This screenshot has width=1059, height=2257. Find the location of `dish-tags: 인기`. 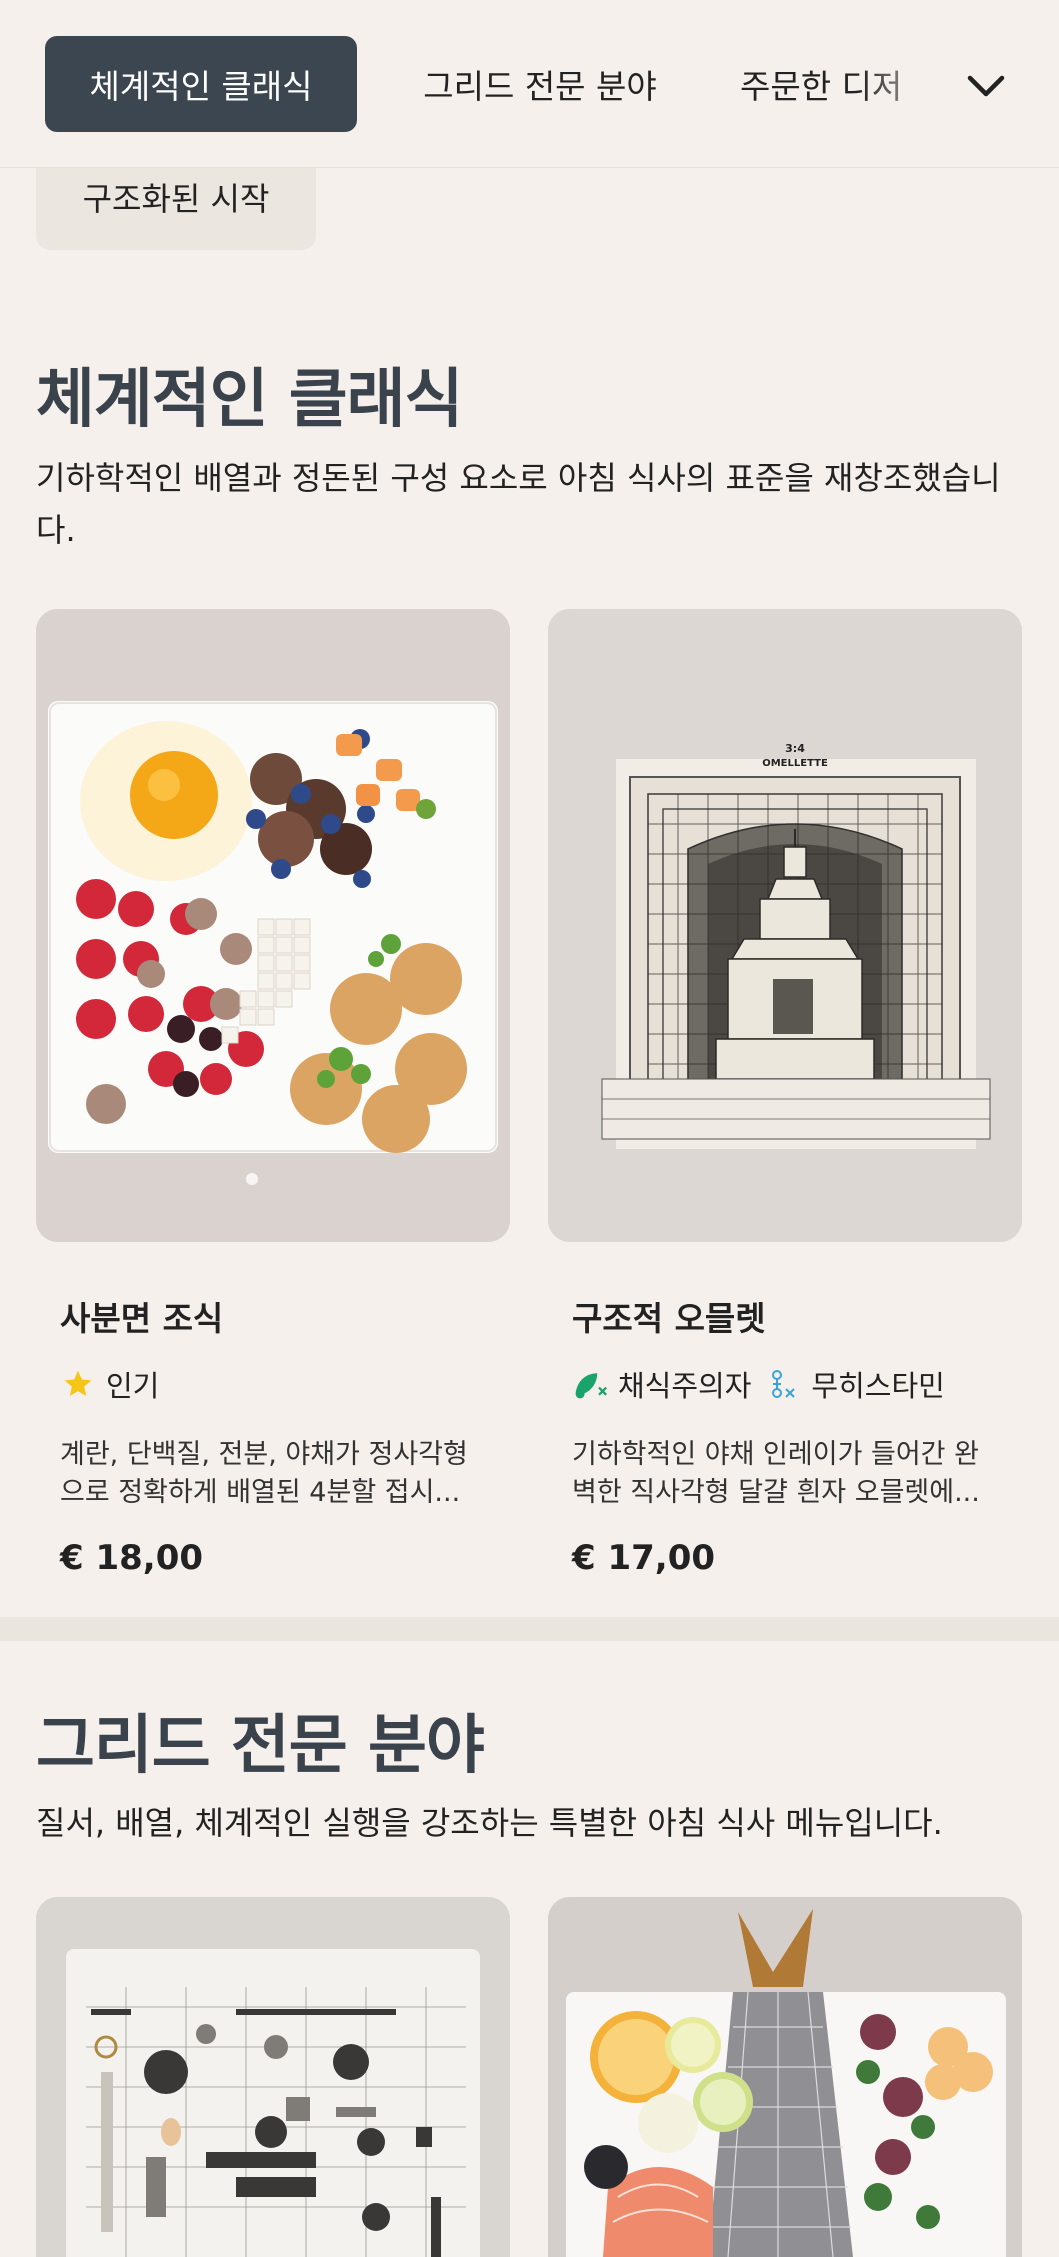

dish-tags: 인기 is located at coordinates (273, 1384).